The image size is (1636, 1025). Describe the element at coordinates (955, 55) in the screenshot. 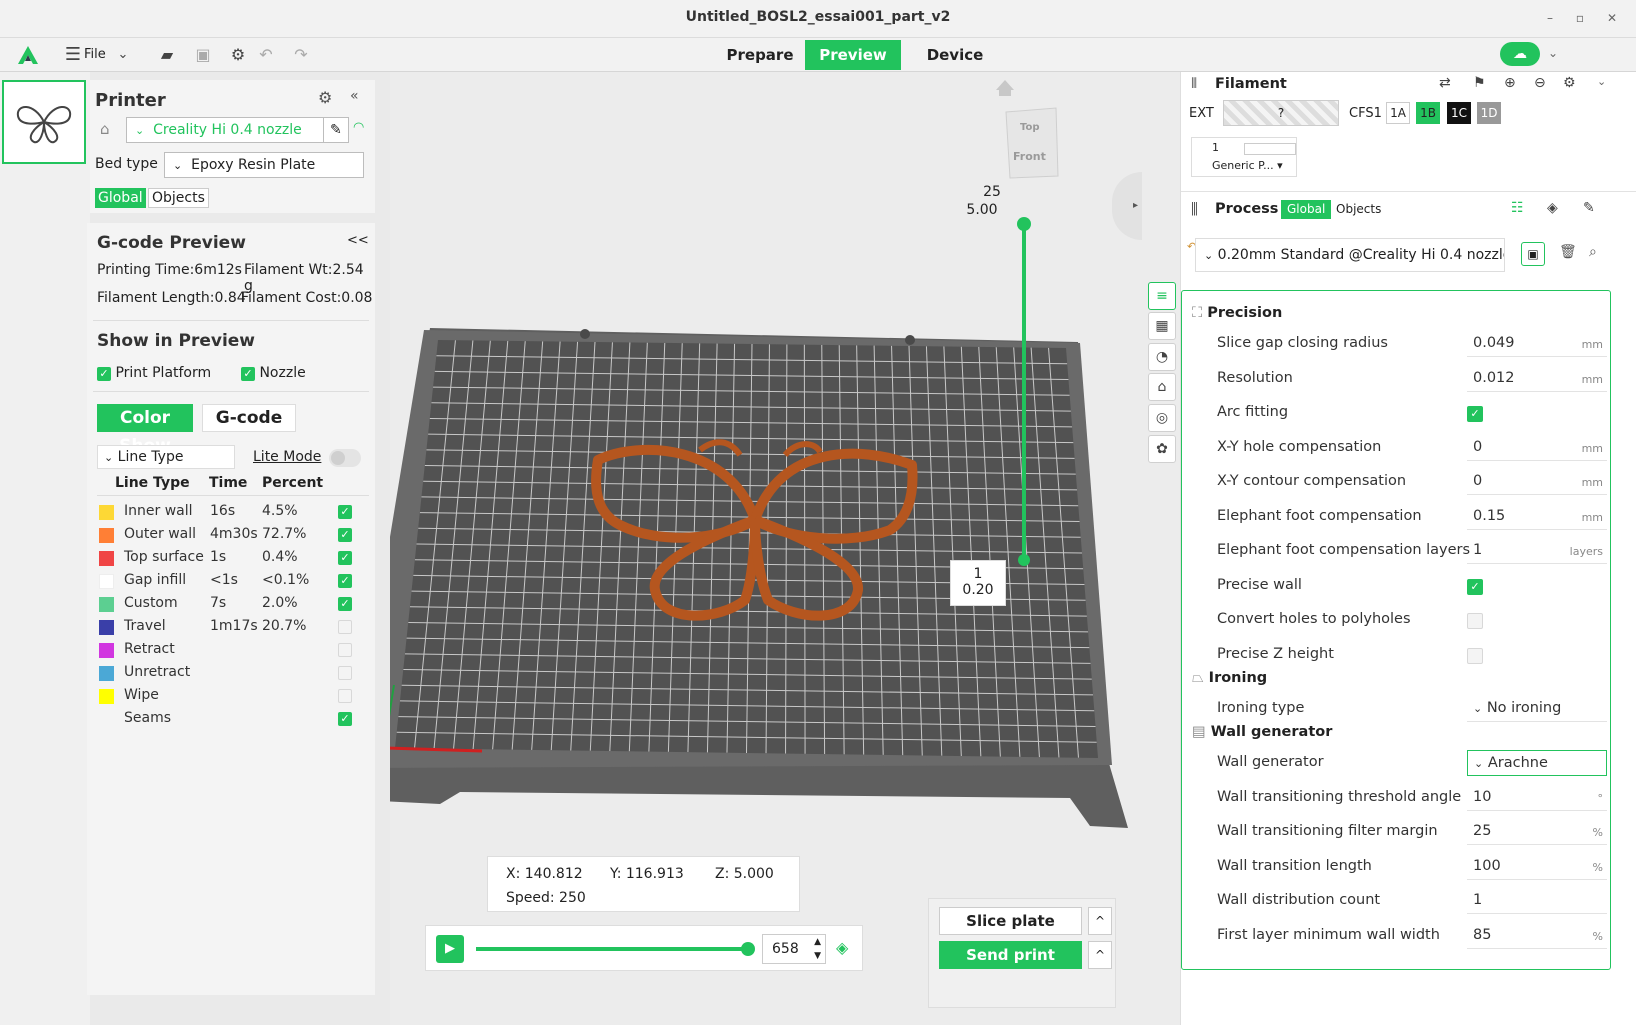

I see `tab-device: Device` at that location.